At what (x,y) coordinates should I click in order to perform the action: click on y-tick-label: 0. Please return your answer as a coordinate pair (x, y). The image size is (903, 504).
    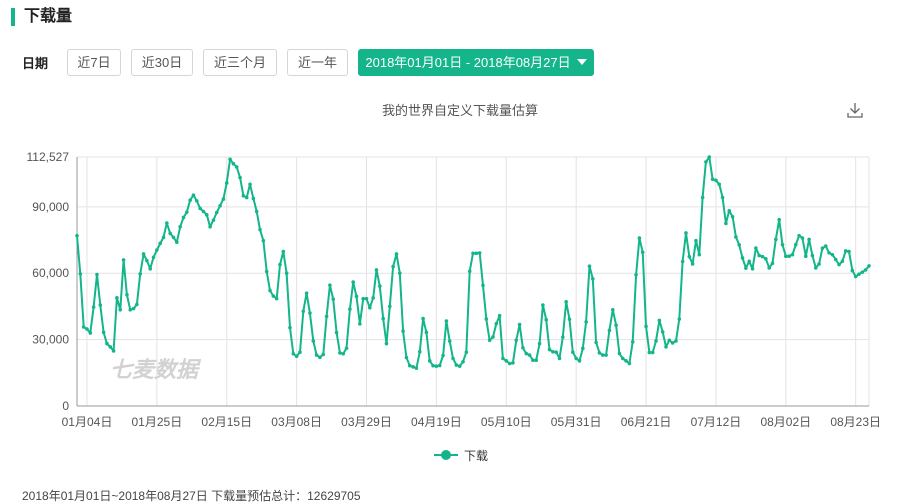
    Looking at the image, I should click on (65, 406).